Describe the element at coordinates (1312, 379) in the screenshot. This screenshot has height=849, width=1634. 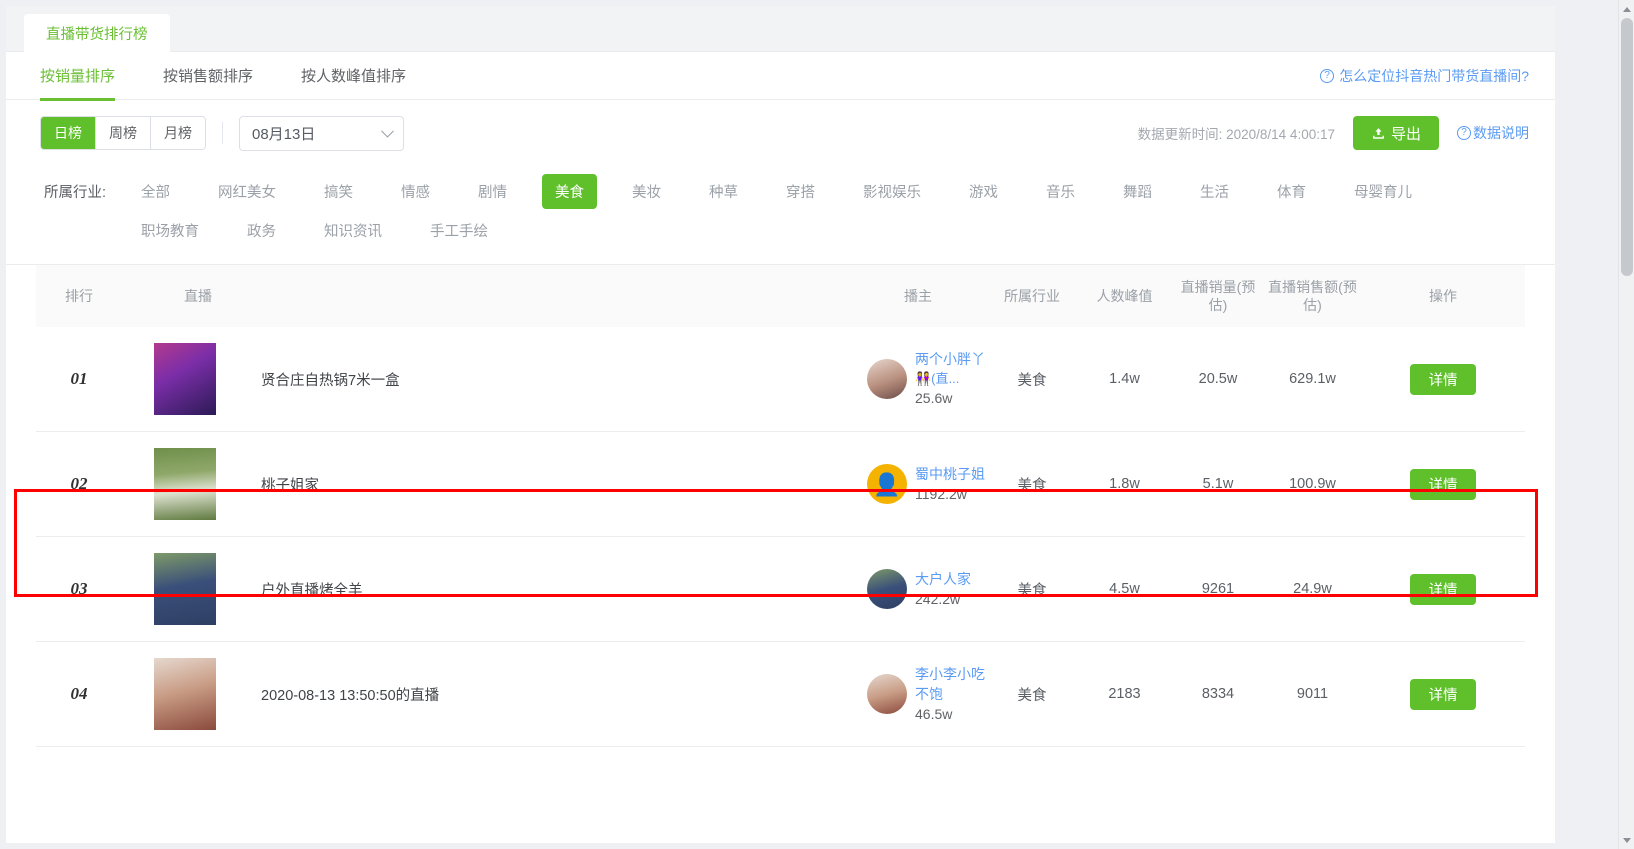
I see `row-sales: 629.1w` at that location.